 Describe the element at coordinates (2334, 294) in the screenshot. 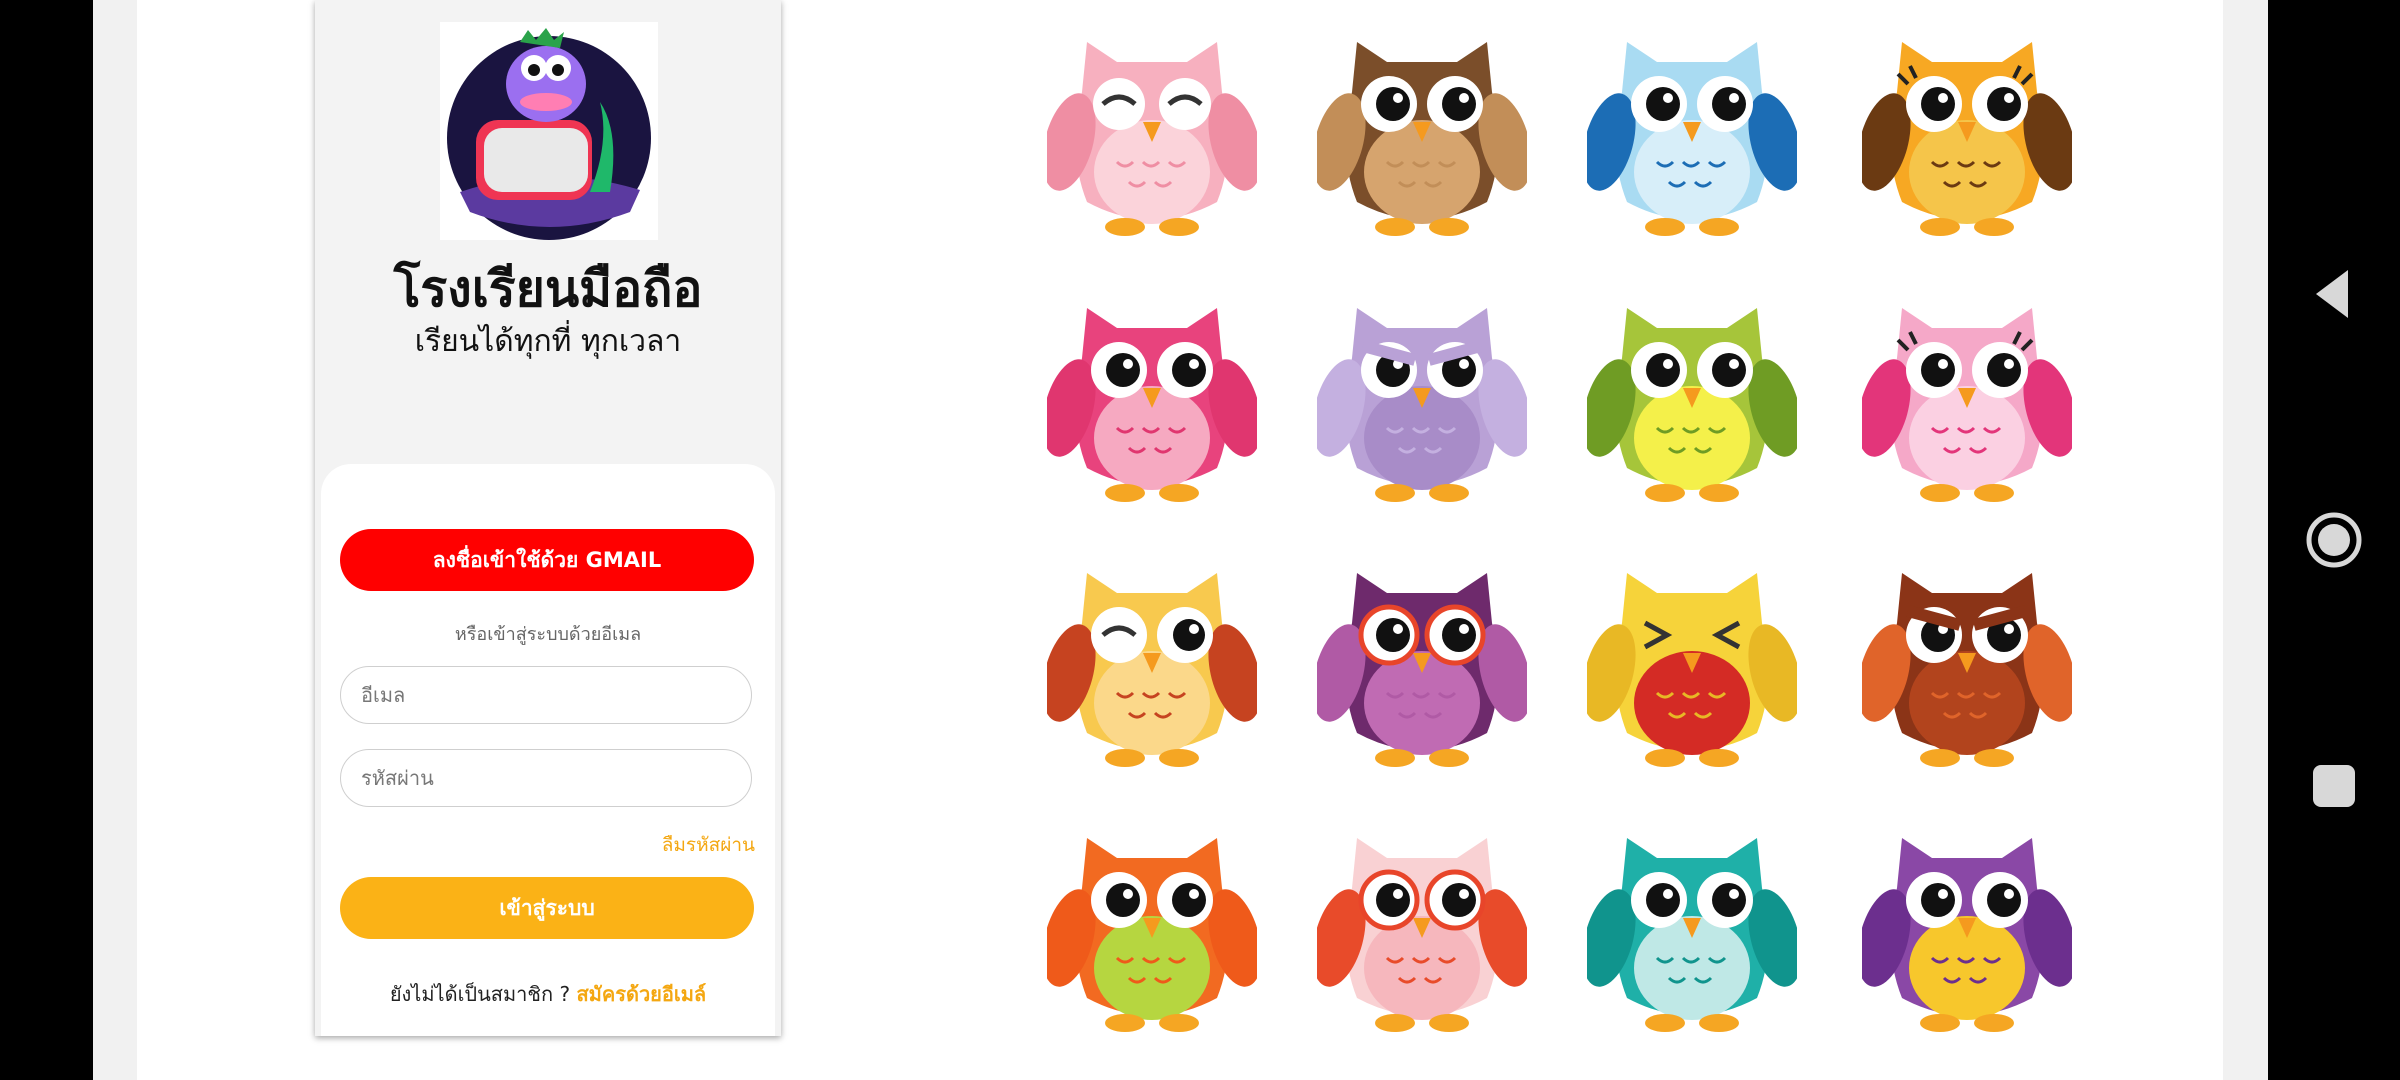

I see `back-triangle-icon` at that location.